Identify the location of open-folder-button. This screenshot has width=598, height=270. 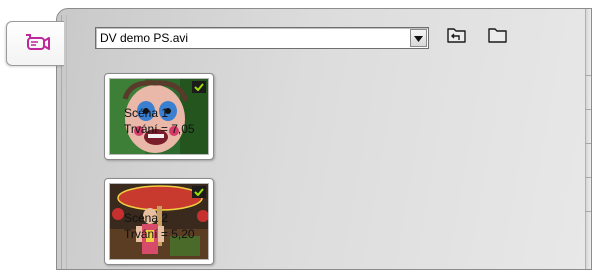
(498, 36).